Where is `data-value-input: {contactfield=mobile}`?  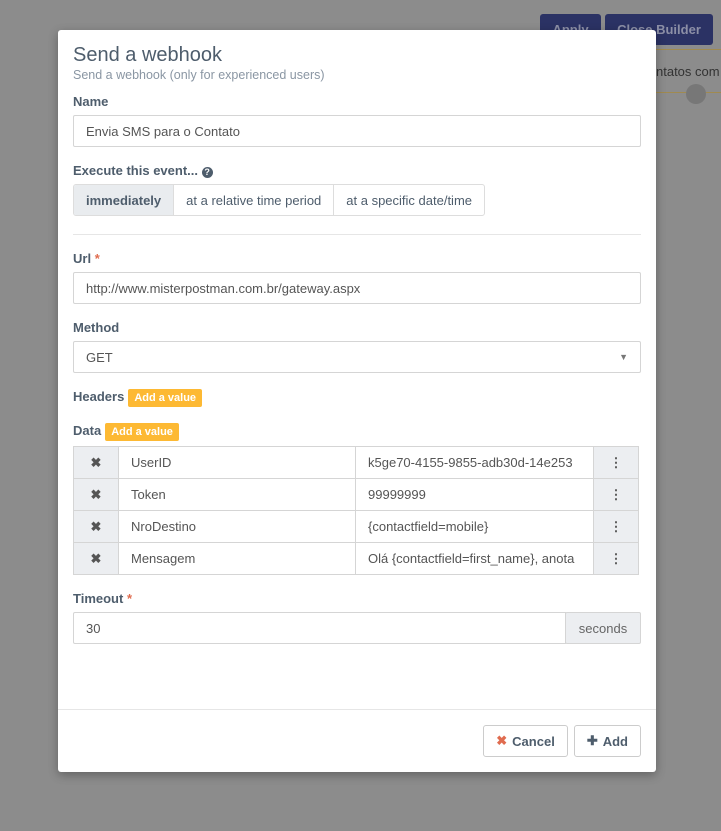 data-value-input: {contactfield=mobile} is located at coordinates (474, 526).